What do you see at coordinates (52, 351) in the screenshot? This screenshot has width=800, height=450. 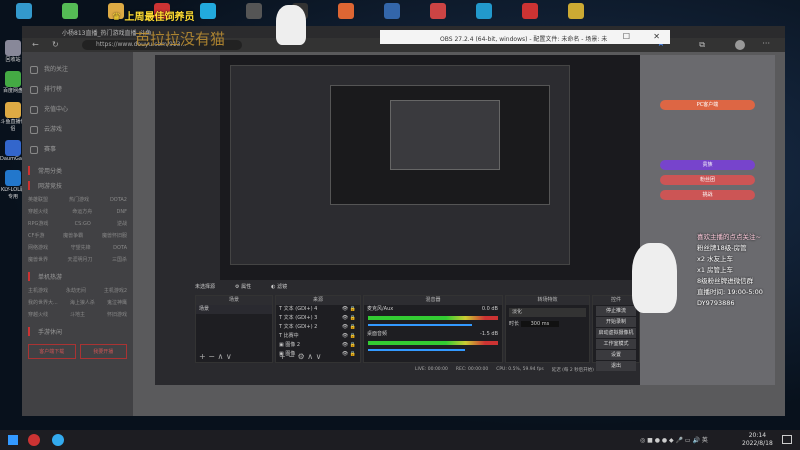 I see `download-client-button: 客户端下载` at bounding box center [52, 351].